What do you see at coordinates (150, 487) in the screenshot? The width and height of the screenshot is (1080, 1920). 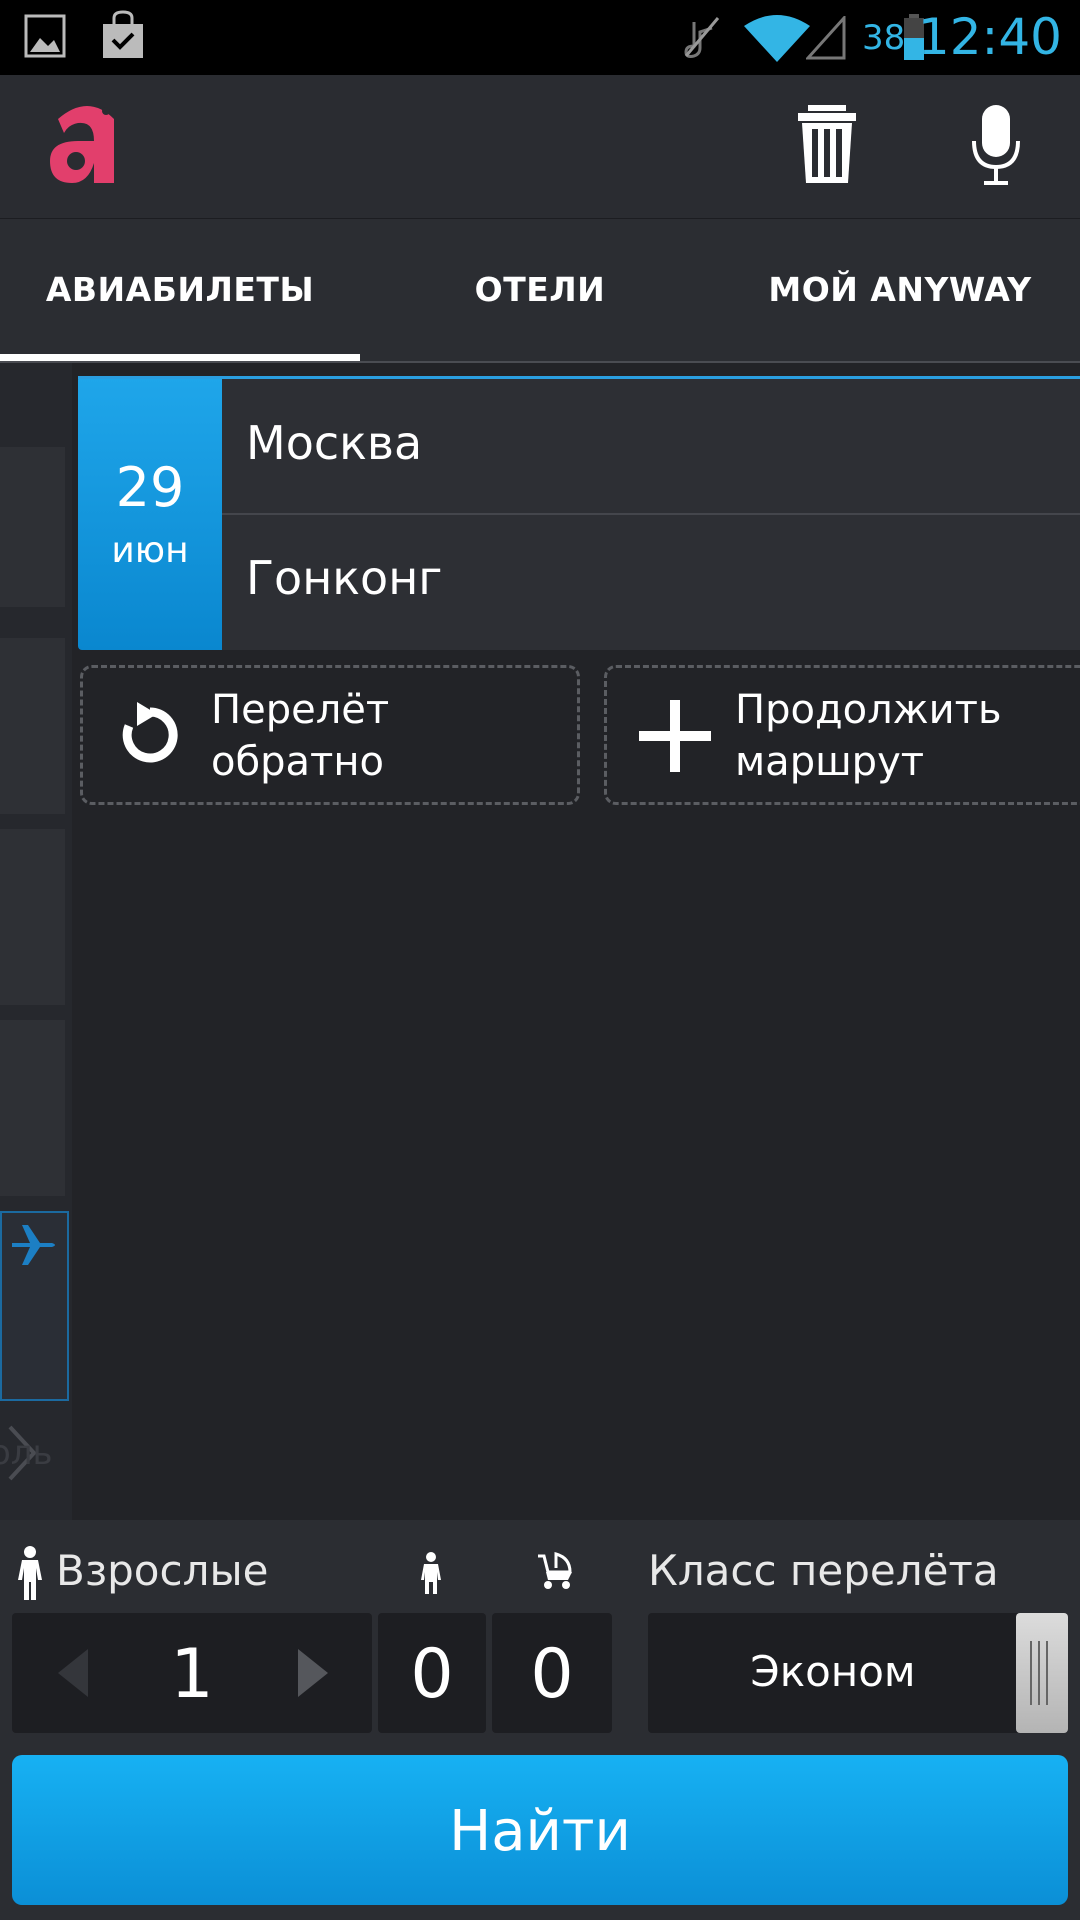 I see `date-day: 29` at bounding box center [150, 487].